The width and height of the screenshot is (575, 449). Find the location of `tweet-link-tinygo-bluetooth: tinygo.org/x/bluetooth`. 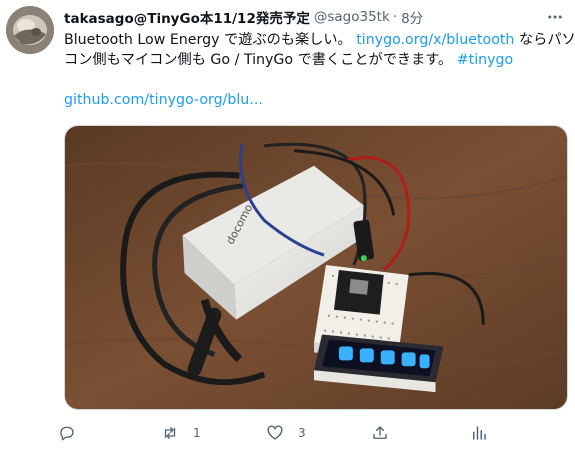

tweet-link-tinygo-bluetooth: tinygo.org/x/bluetooth is located at coordinates (435, 40).